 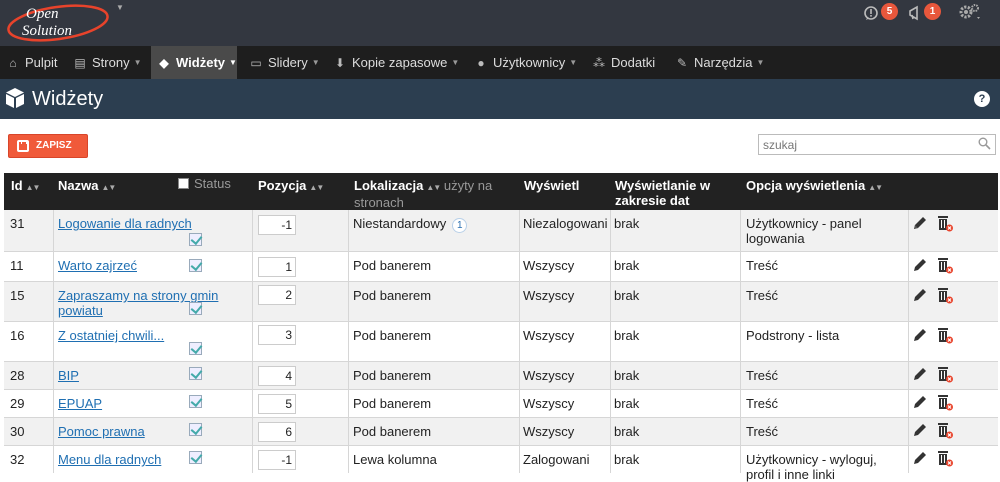 What do you see at coordinates (889, 11) in the screenshot?
I see `messages-count-badge: 5` at bounding box center [889, 11].